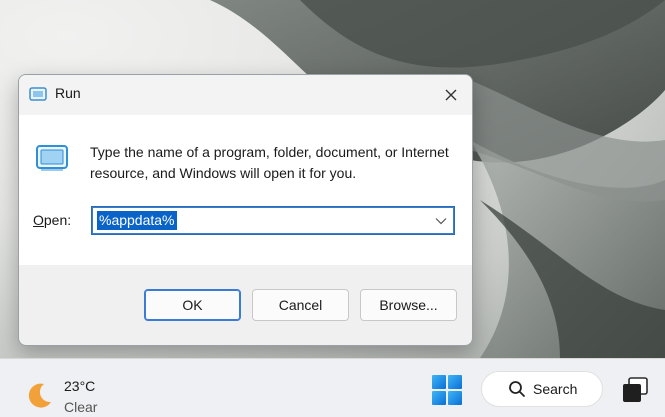 The width and height of the screenshot is (665, 417). I want to click on open-input-value: %appdata%, so click(137, 220).